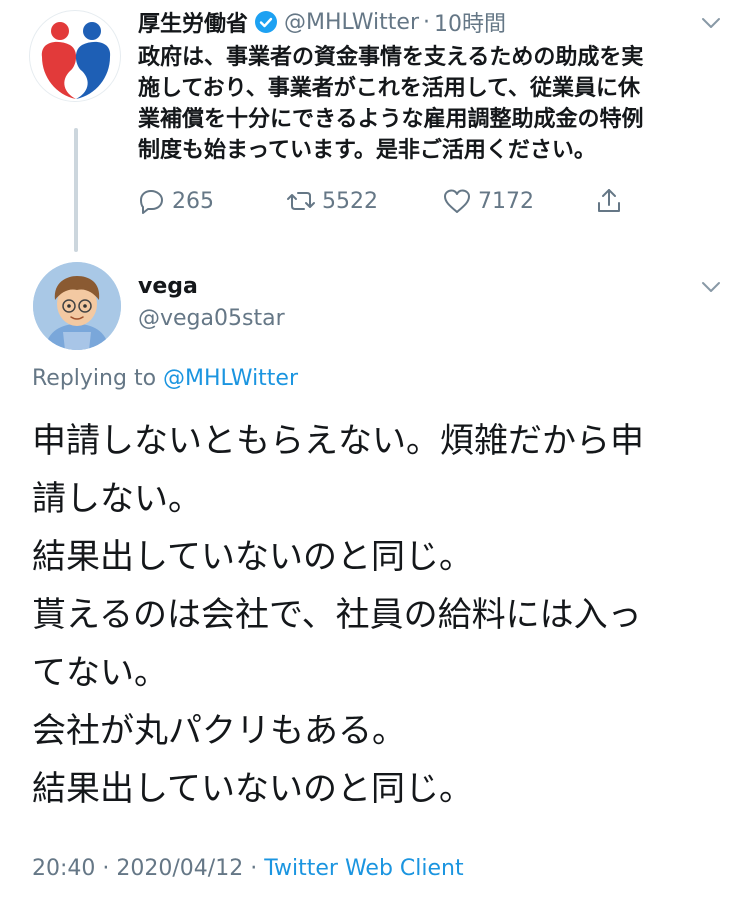 This screenshot has width=750, height=902. Describe the element at coordinates (391, 119) in the screenshot. I see `parent-text-line: 業補償を十分にできるような雇用調整助成金の特例` at that location.